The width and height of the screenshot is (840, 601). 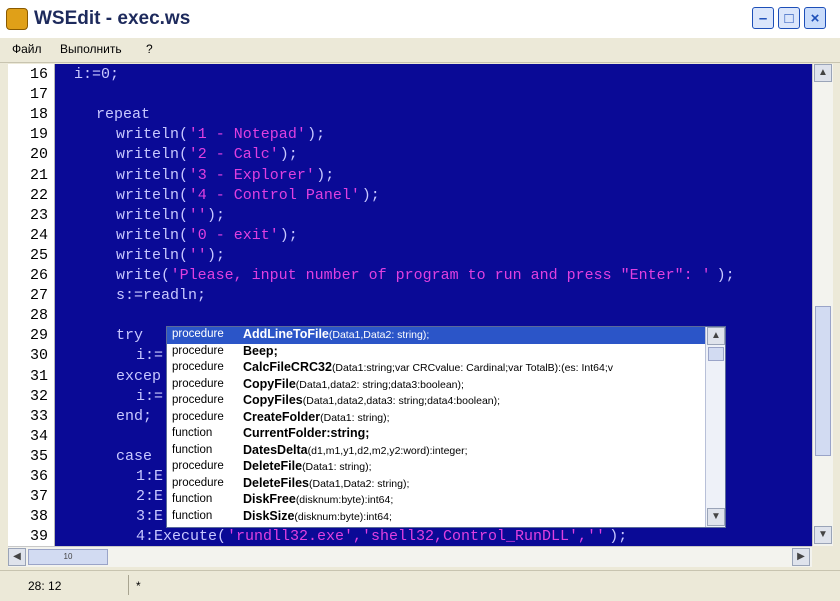 I want to click on item-name: CurrentFolder:string;, so click(x=306, y=433).